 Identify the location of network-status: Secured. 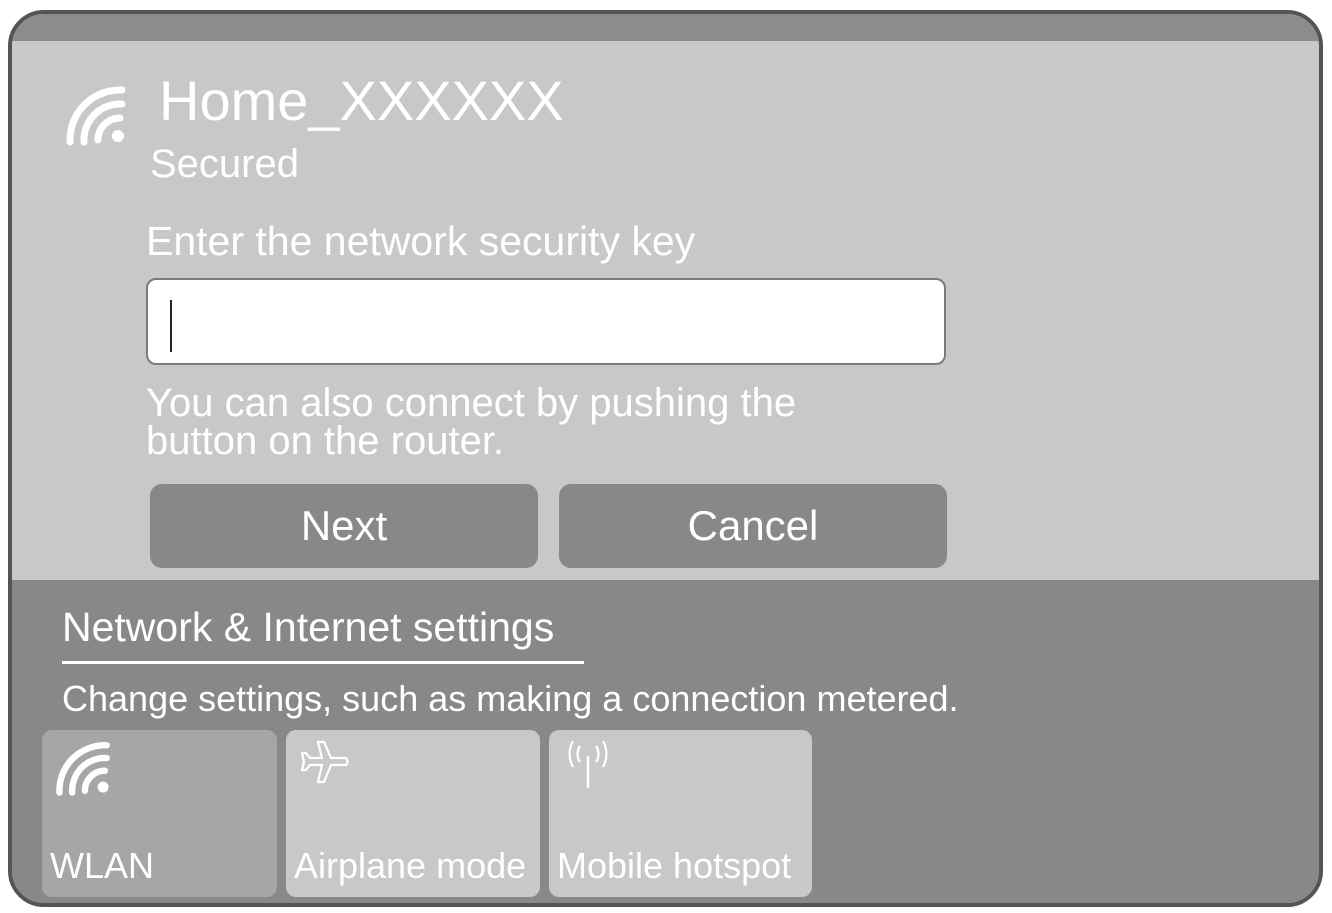
(224, 164).